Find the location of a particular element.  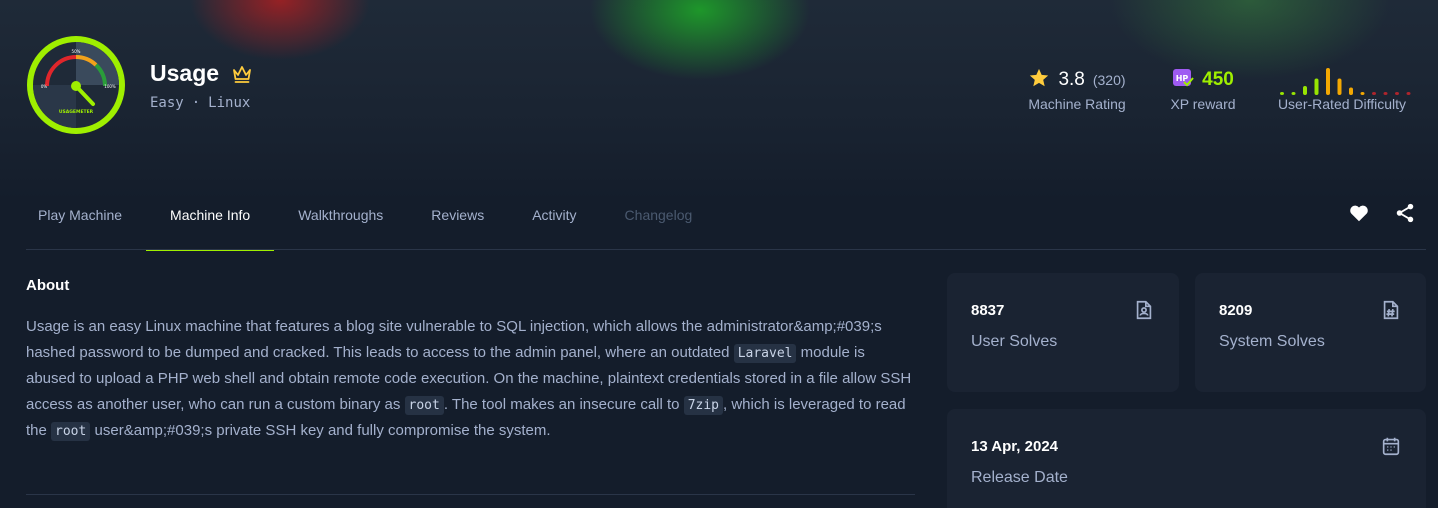

user-solves-value: 8837 is located at coordinates (988, 310).